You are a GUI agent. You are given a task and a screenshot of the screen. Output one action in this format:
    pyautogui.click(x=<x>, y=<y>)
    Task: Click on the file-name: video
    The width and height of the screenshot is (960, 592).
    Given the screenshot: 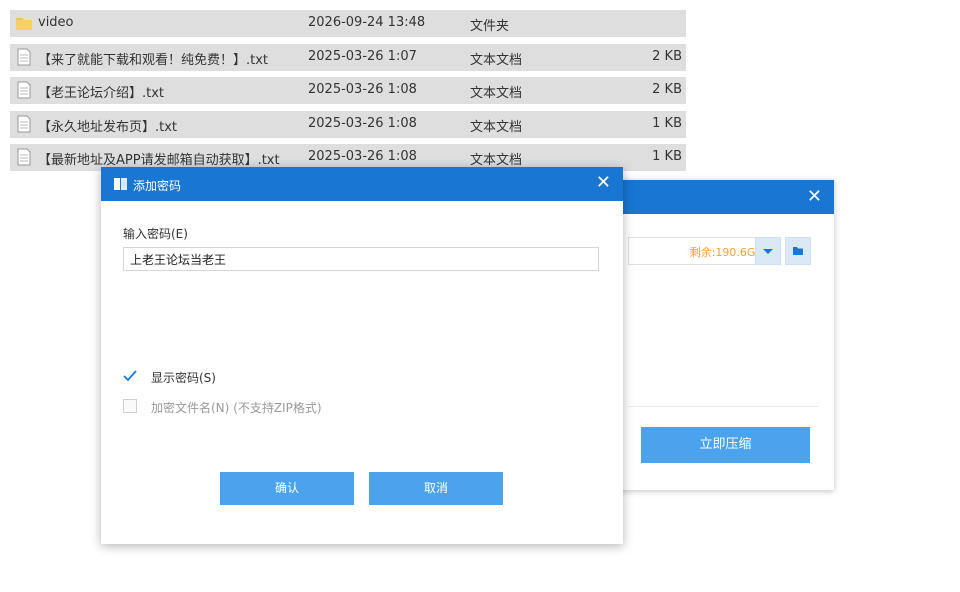 What is the action you would take?
    pyautogui.click(x=56, y=22)
    